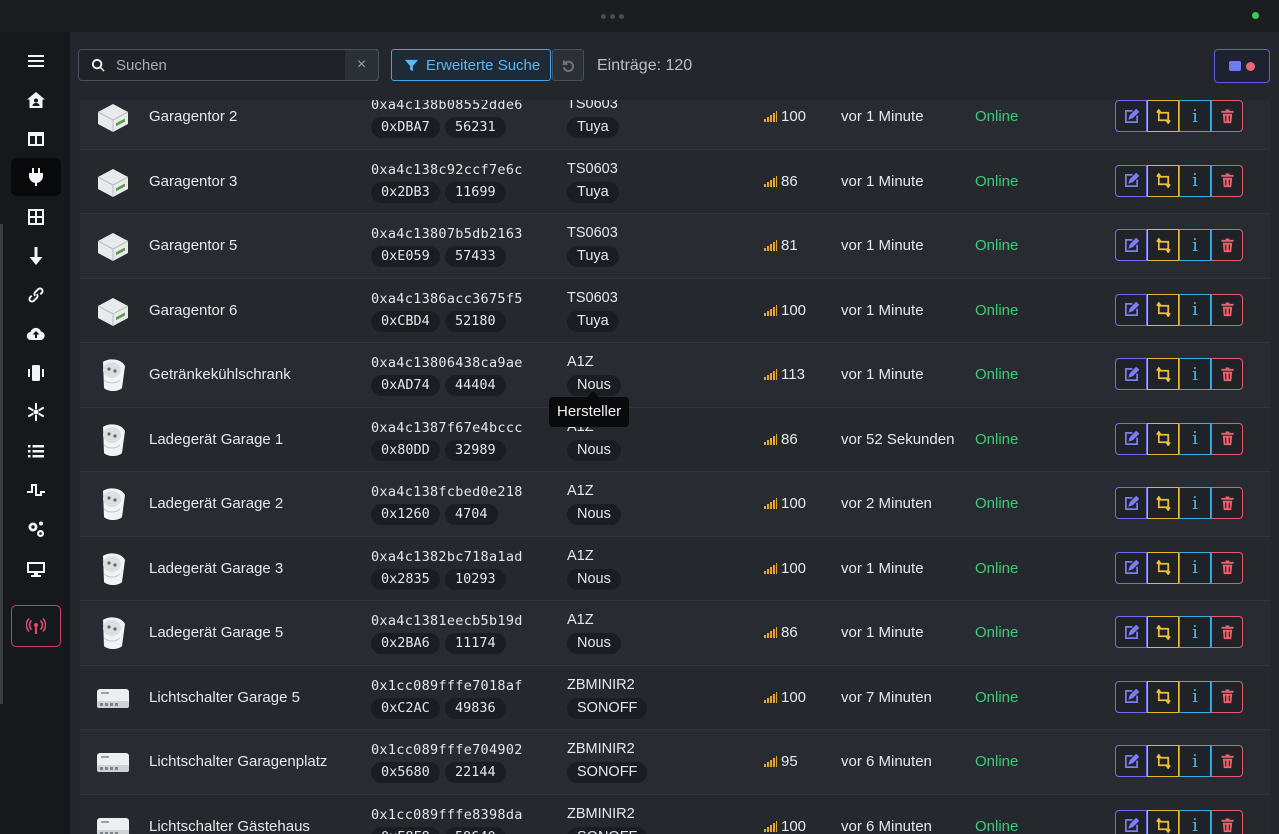 Image resolution: width=1279 pixels, height=834 pixels. What do you see at coordinates (362, 65) in the screenshot?
I see `clear-search-button: ×` at bounding box center [362, 65].